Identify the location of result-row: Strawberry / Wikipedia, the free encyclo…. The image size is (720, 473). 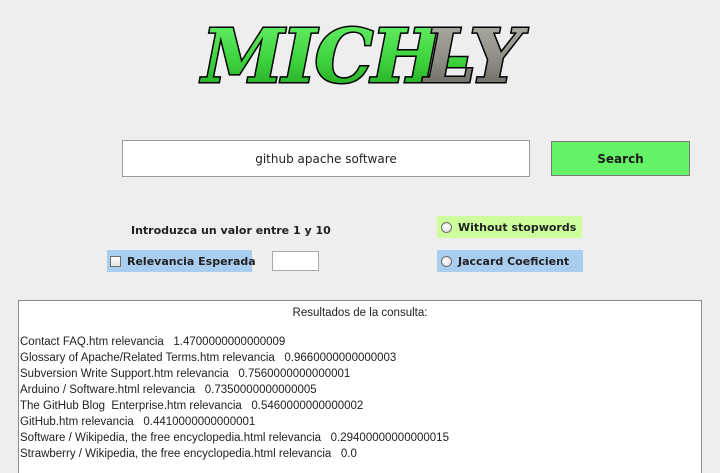
(188, 454).